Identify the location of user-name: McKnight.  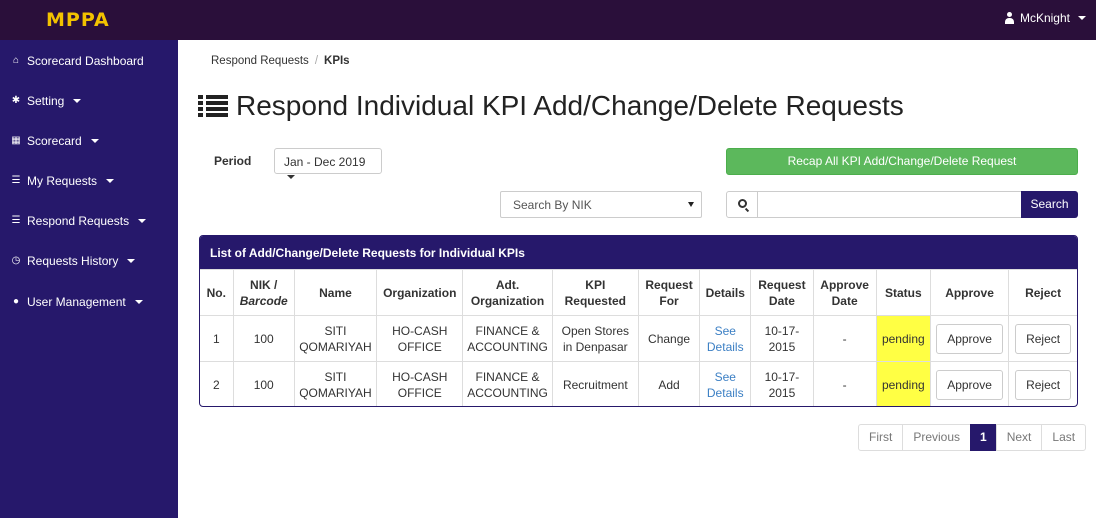
(1044, 18).